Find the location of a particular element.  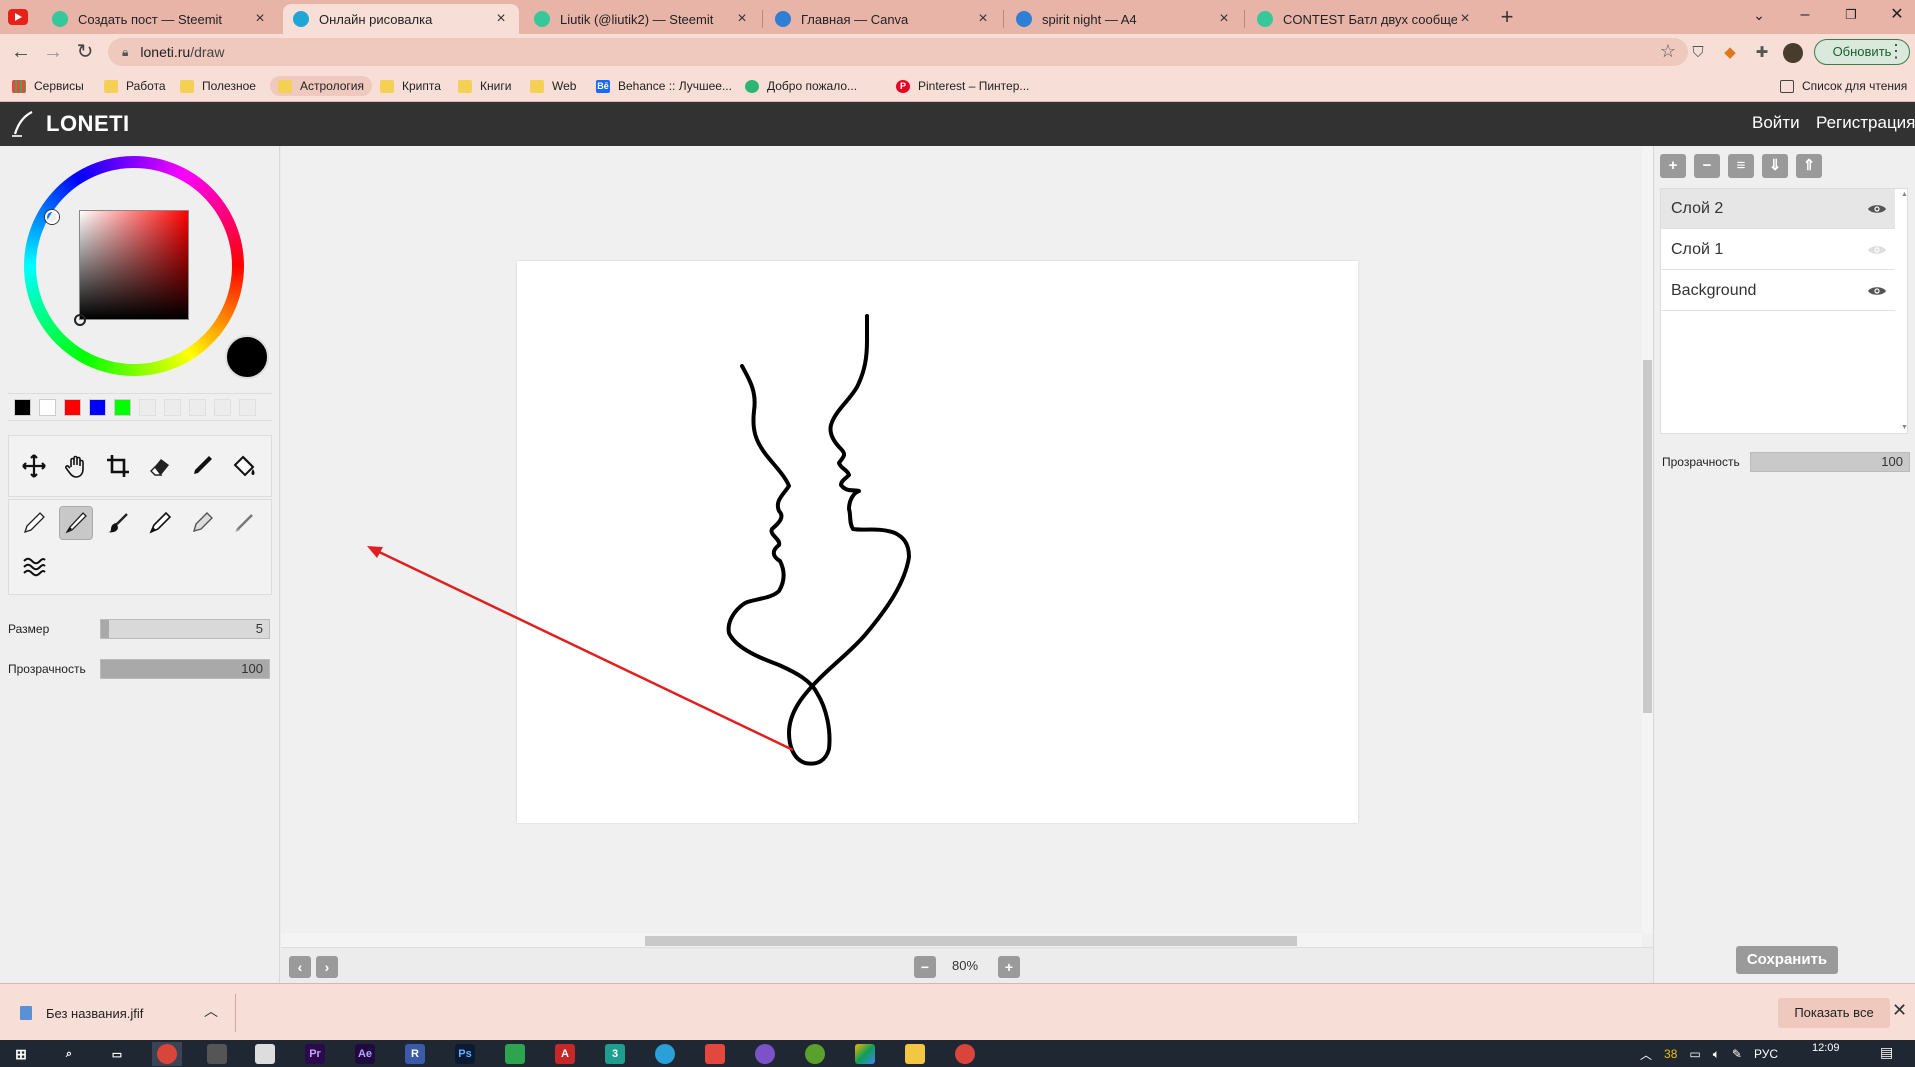

pen-tool is located at coordinates (160, 523).